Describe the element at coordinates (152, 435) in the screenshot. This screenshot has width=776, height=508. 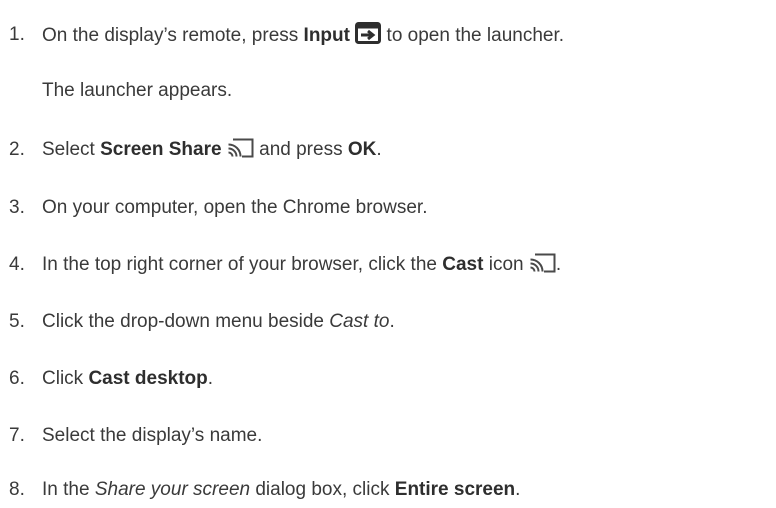
I see `step-text: Select the display’s name.` at that location.